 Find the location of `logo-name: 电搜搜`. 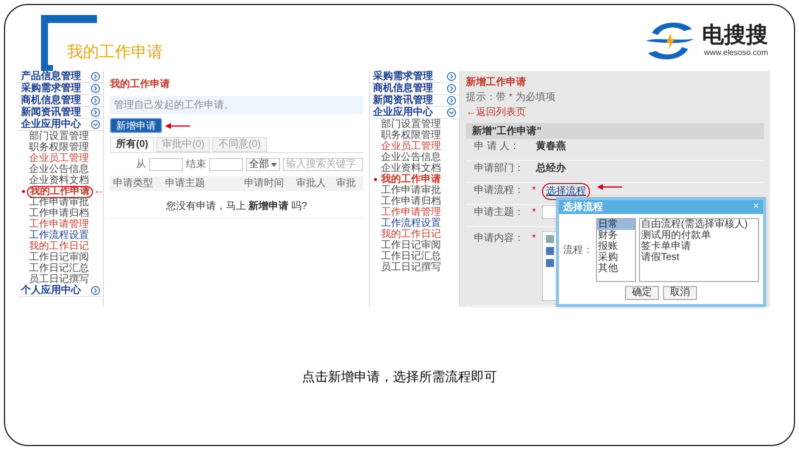

logo-name: 电搜搜 is located at coordinates (735, 35).